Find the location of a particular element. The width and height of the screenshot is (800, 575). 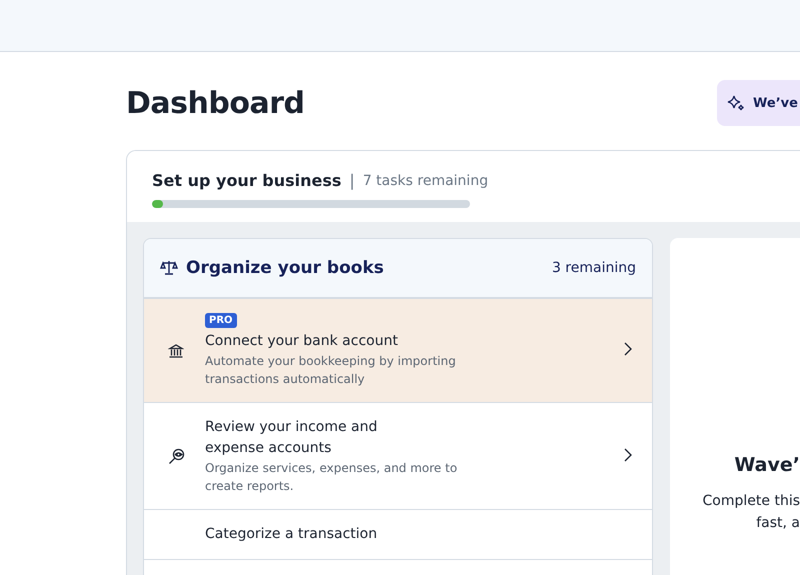

page-title: Dashboard is located at coordinates (215, 103).